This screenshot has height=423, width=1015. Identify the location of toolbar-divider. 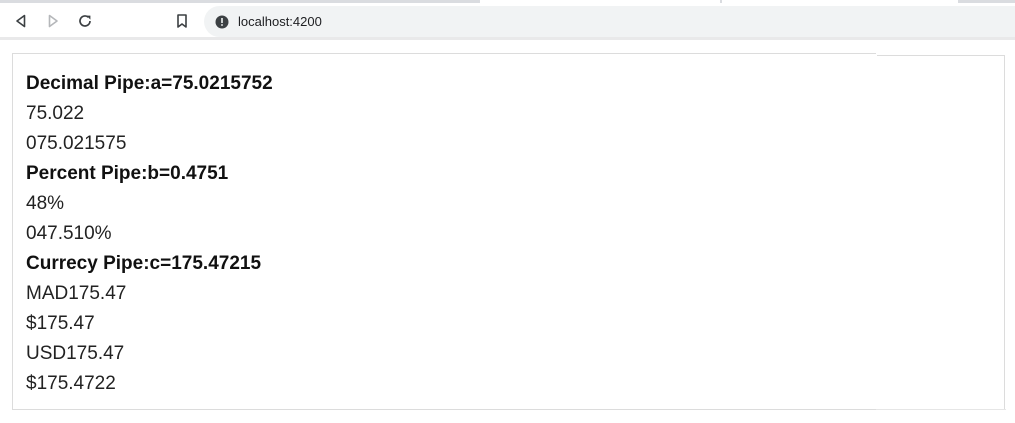
(507, 38).